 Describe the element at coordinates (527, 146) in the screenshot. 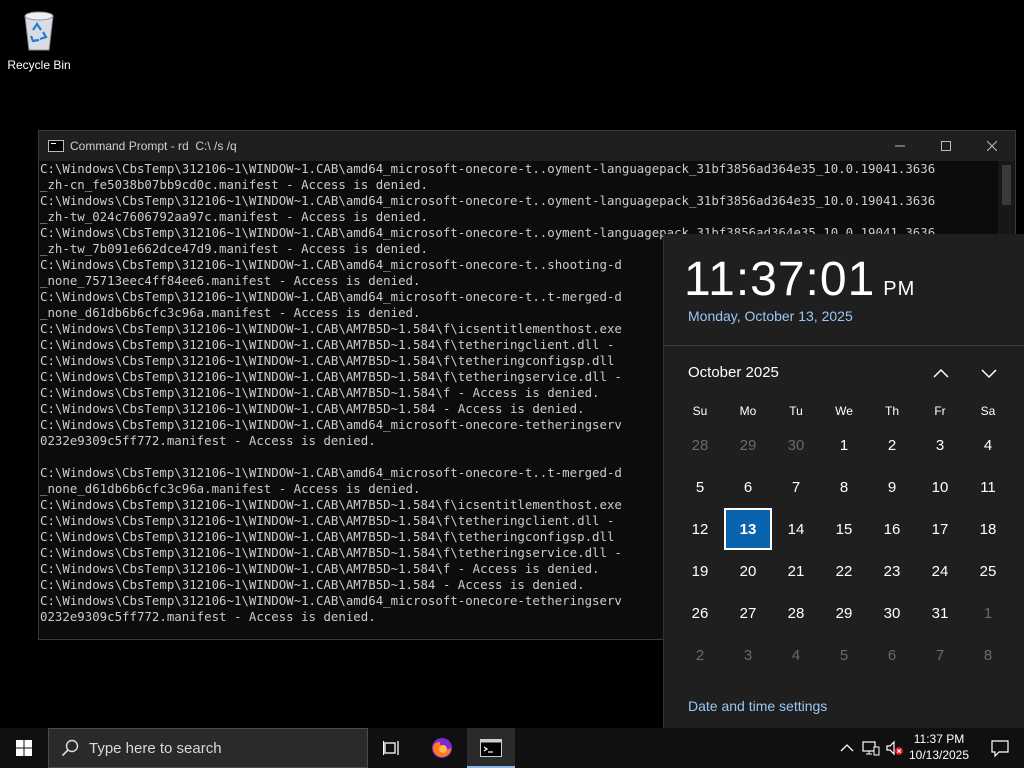

I see `window-titlebar: Command Prompt - rd C:\ /s /q` at that location.